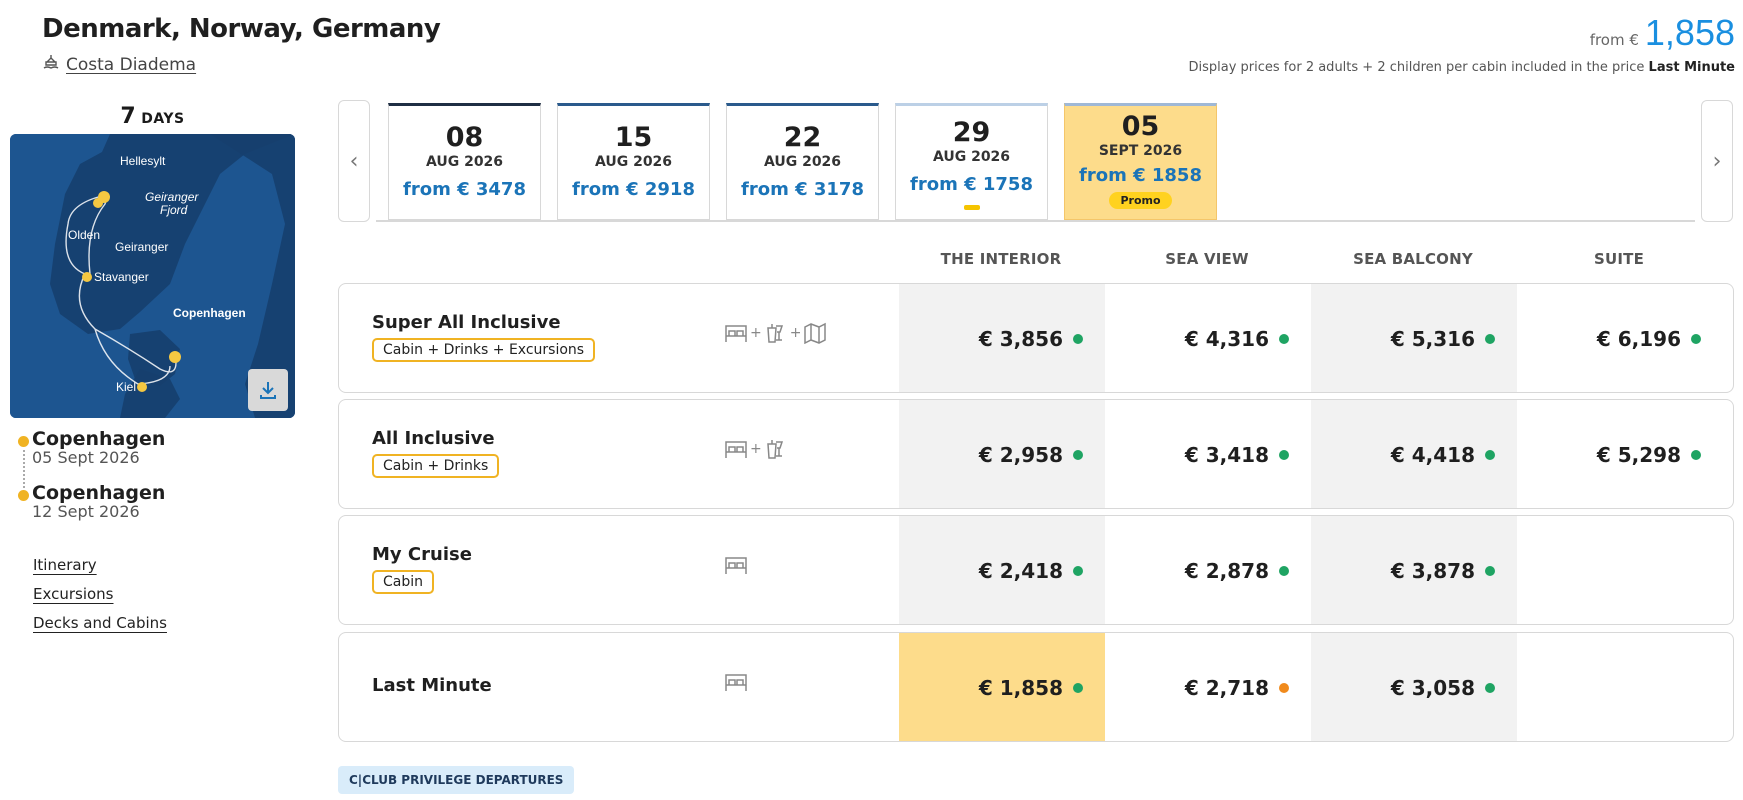  Describe the element at coordinates (1432, 455) in the screenshot. I see `price-value: € 4,418` at that location.